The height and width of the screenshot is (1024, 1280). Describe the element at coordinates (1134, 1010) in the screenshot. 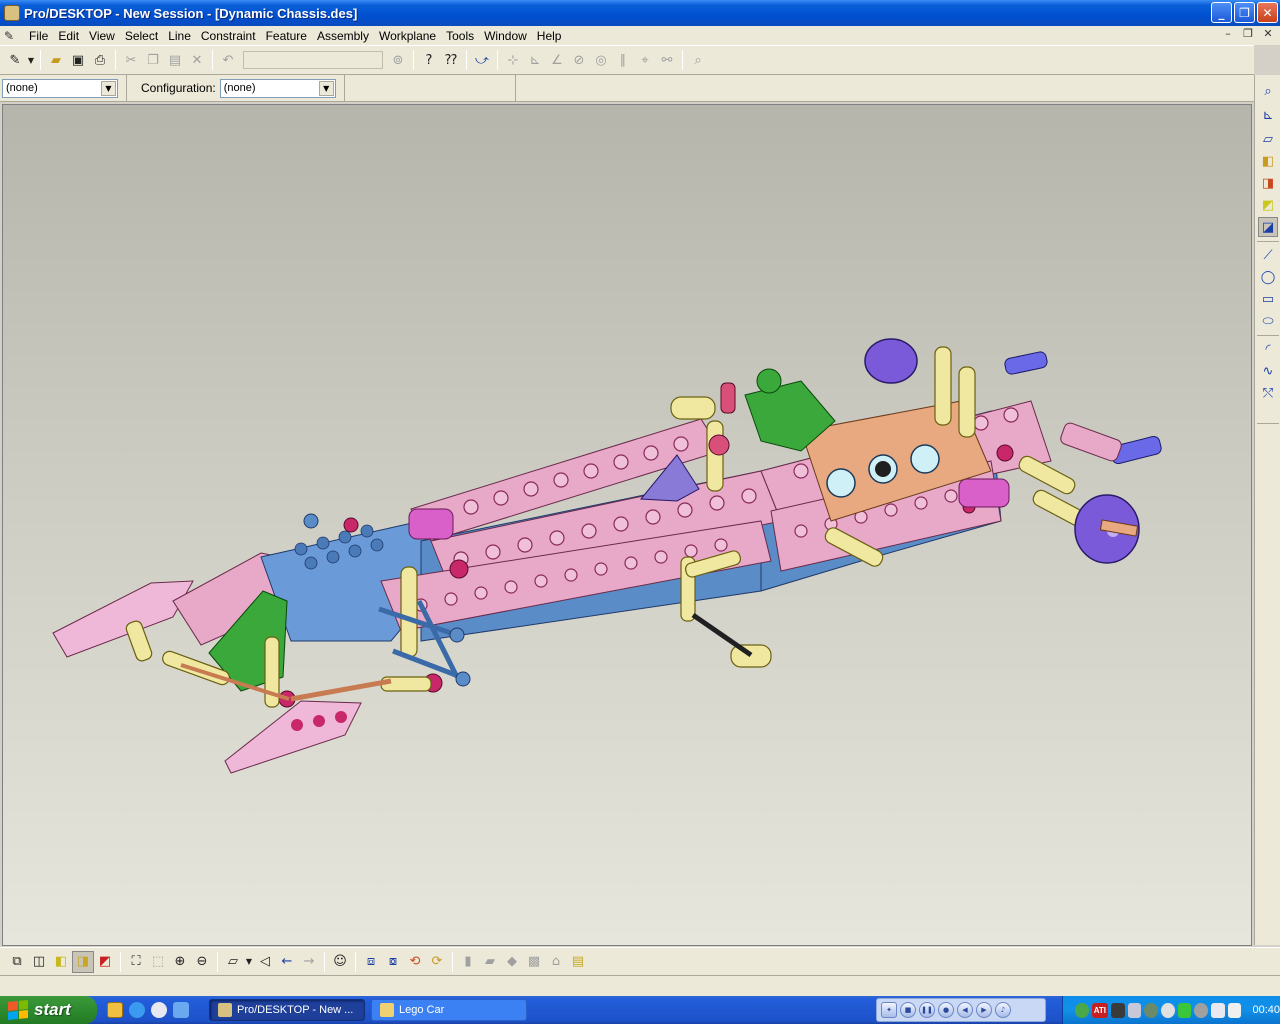

I see `tray-display-icon` at that location.